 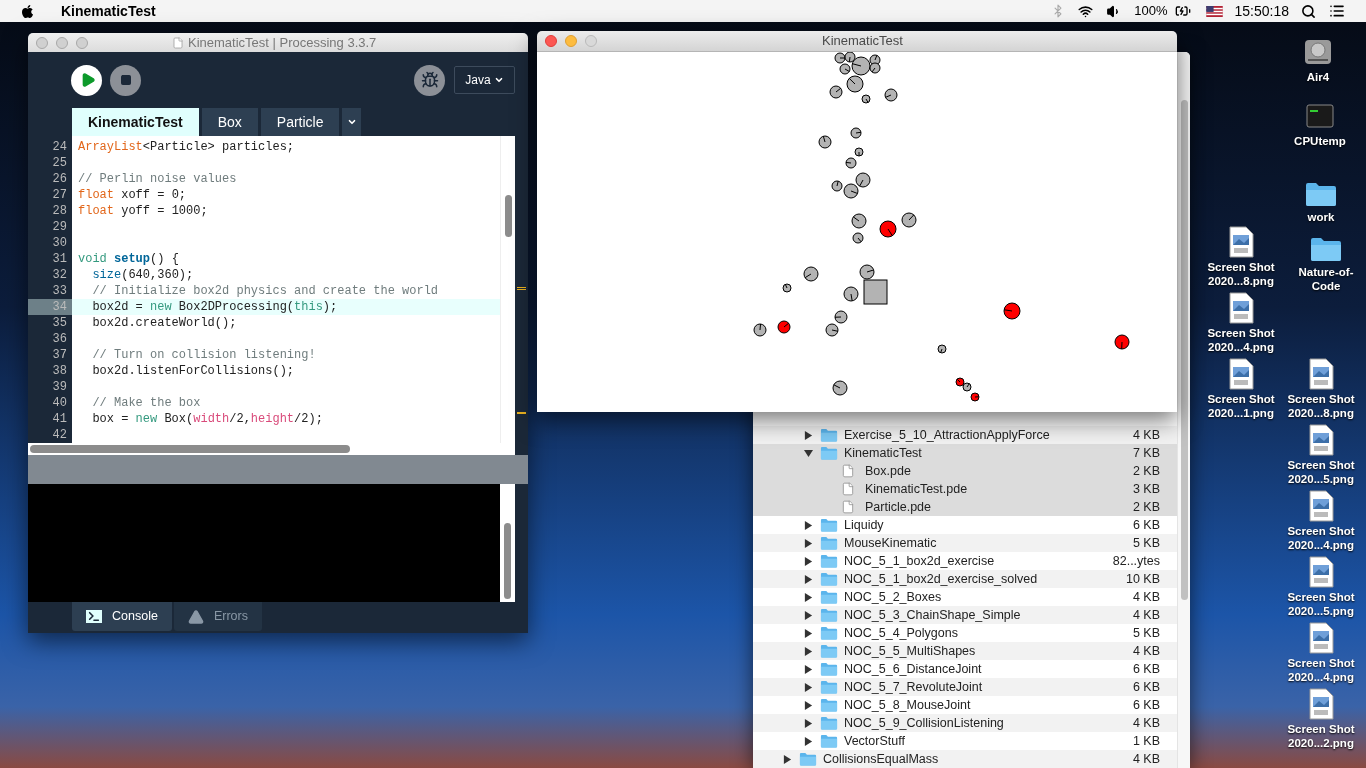 I want to click on code-line: box2d.createWorld();, so click(x=164, y=323).